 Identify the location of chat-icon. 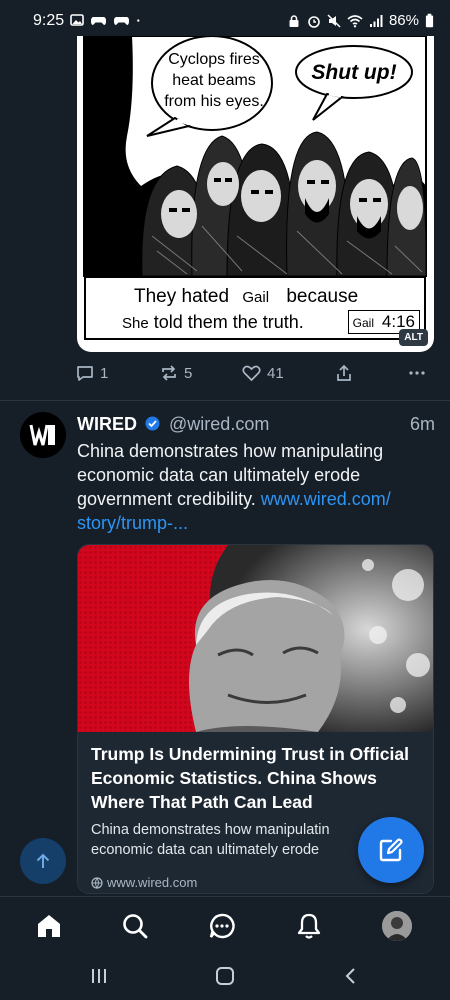
(222, 926).